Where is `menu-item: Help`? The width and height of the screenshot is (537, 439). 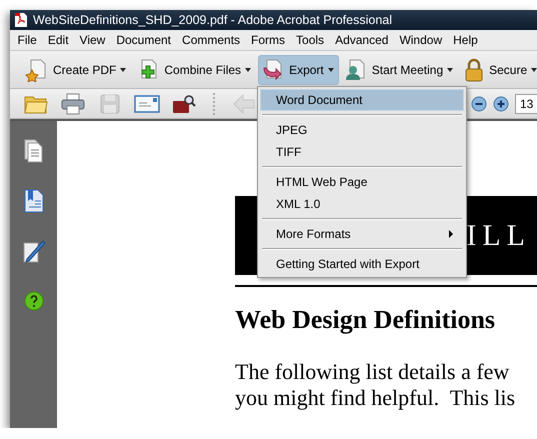 menu-item: Help is located at coordinates (466, 40).